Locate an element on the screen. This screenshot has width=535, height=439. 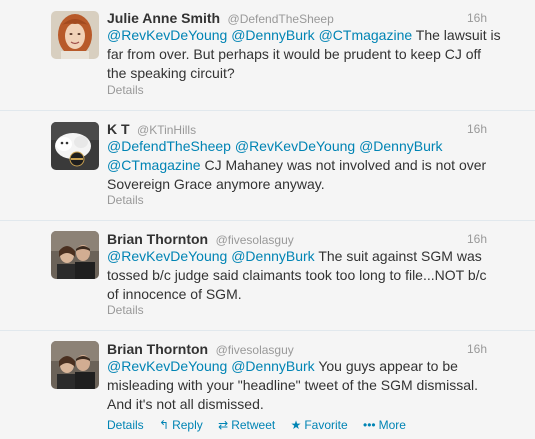
fullname: K T is located at coordinates (118, 129).